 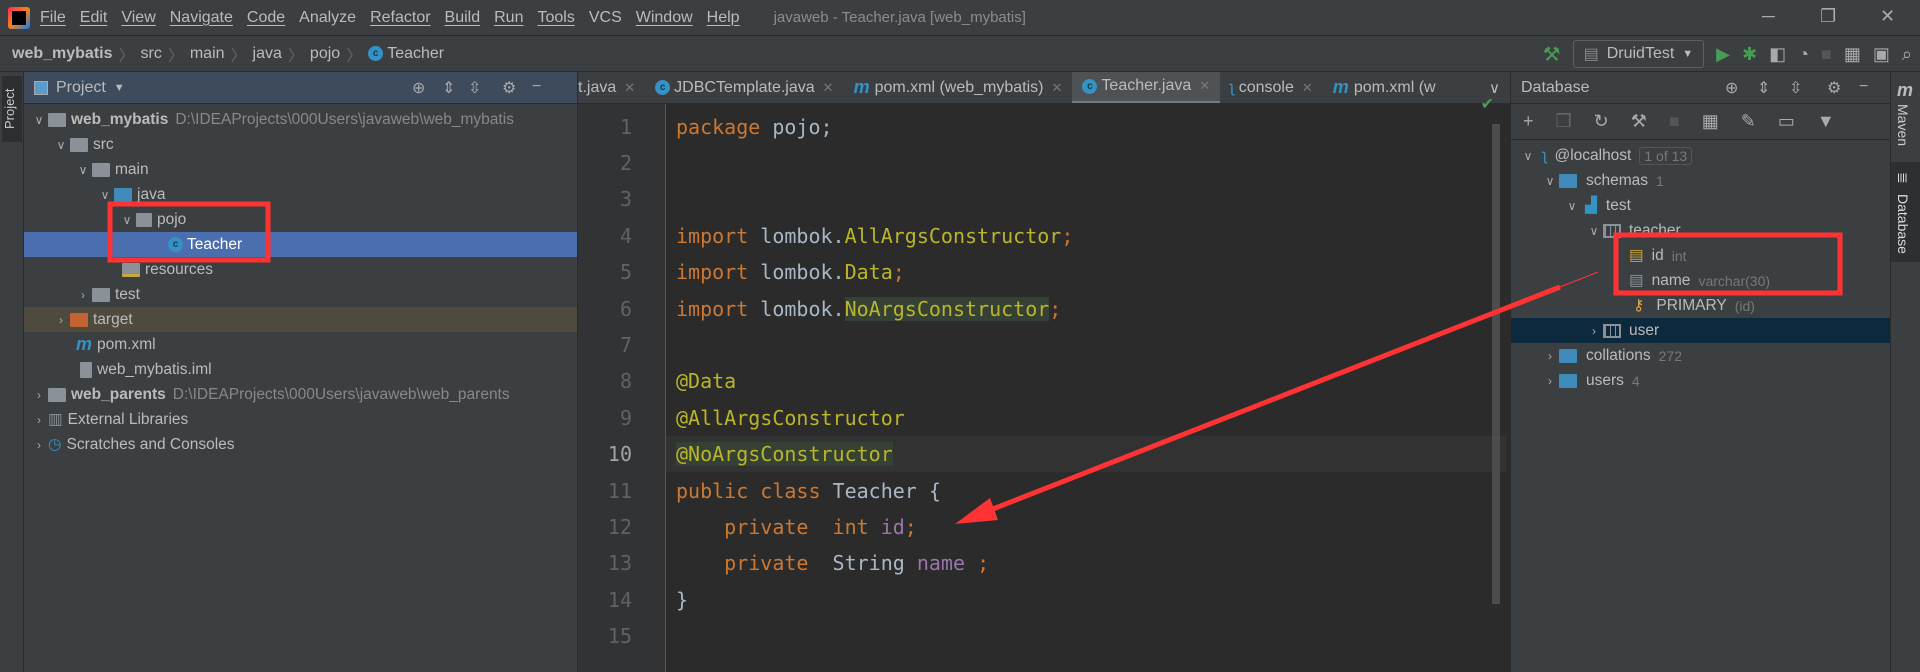 I want to click on tree-item-main: ∨ main, so click(x=300, y=169).